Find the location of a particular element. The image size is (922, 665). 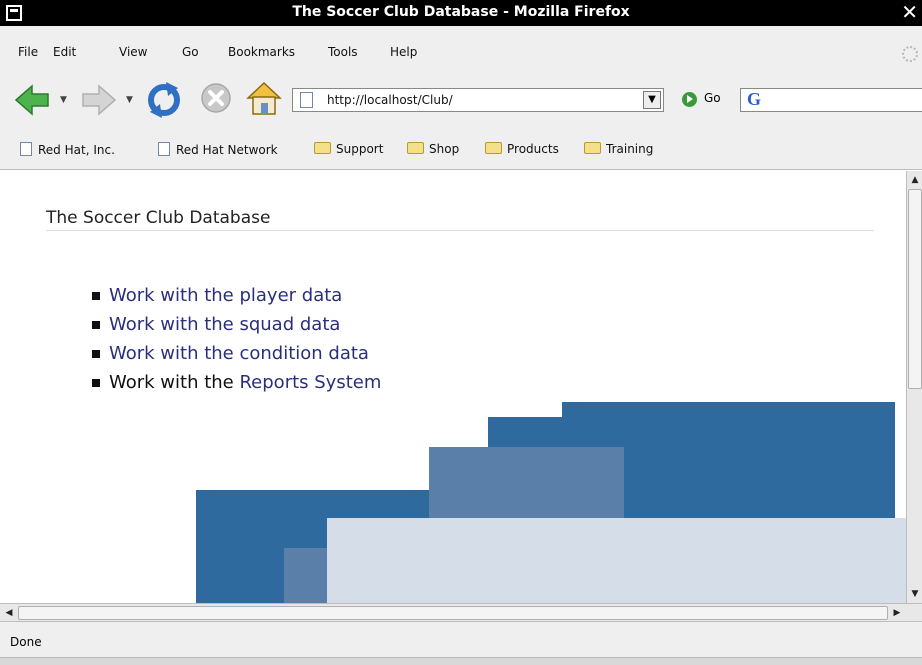

menu-help: Help is located at coordinates (403, 52).